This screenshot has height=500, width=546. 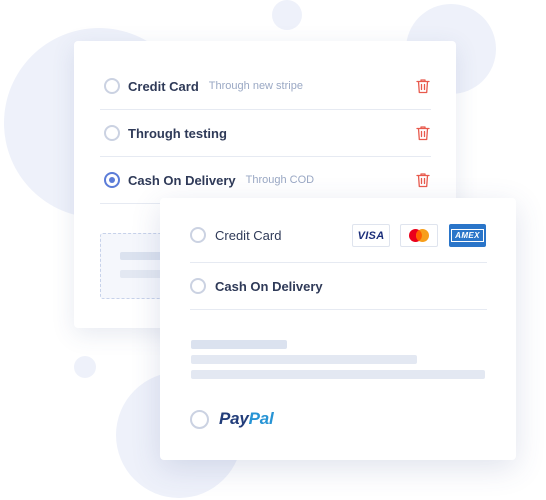 What do you see at coordinates (255, 86) in the screenshot?
I see `option-sublabel: Through new stripe` at bounding box center [255, 86].